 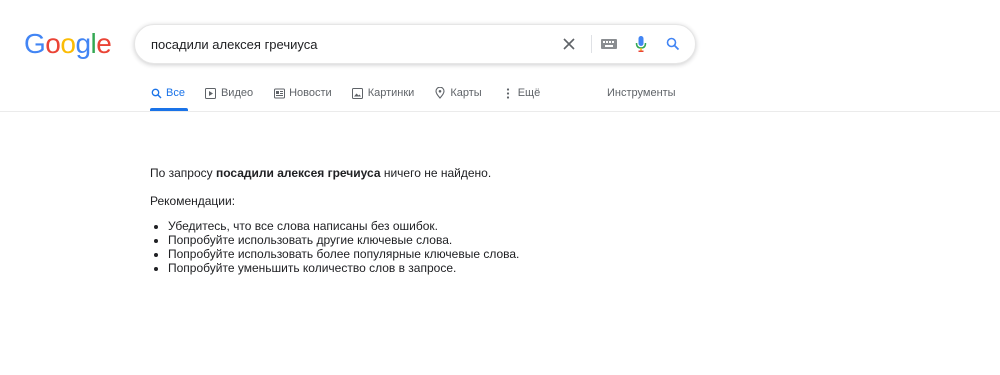 What do you see at coordinates (391, 93) in the screenshot?
I see `tab-label: Картинки` at bounding box center [391, 93].